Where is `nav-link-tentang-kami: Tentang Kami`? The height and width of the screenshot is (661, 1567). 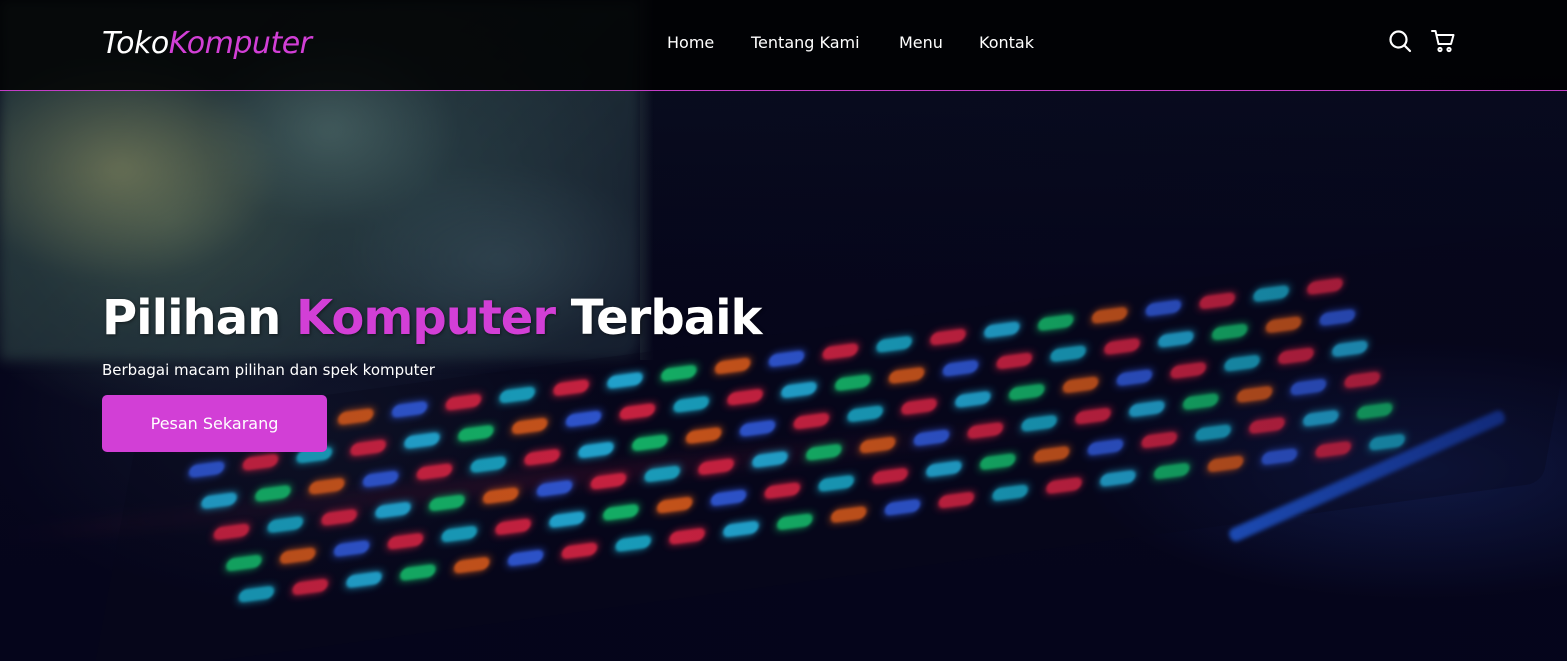 nav-link-tentang-kami: Tentang Kami is located at coordinates (805, 42).